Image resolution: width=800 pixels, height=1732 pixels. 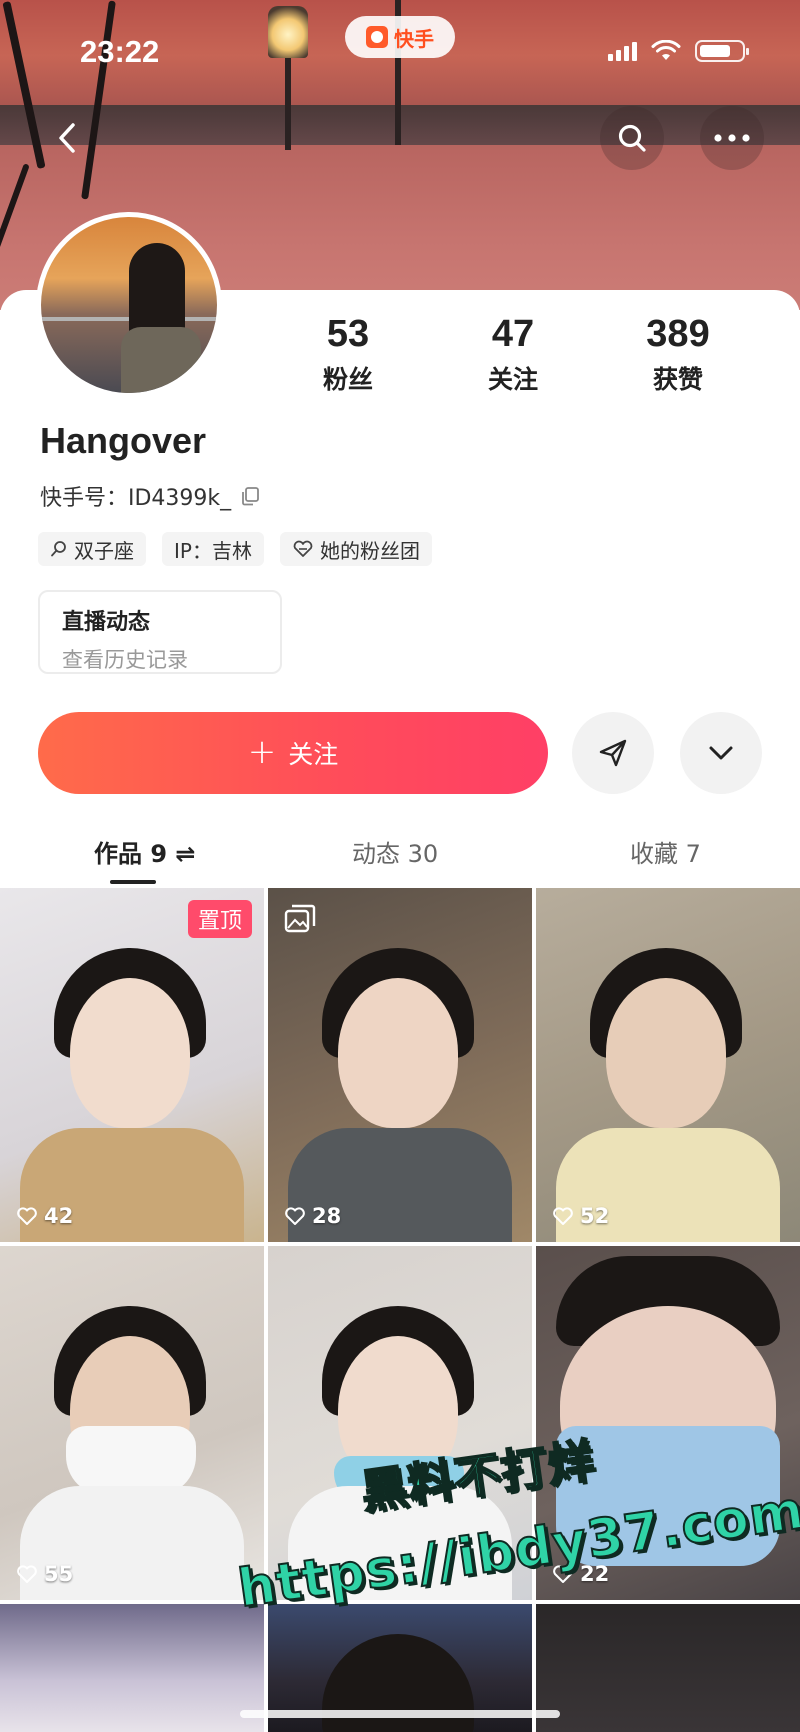 I want to click on app-pill-label: 快手, so click(x=414, y=38).